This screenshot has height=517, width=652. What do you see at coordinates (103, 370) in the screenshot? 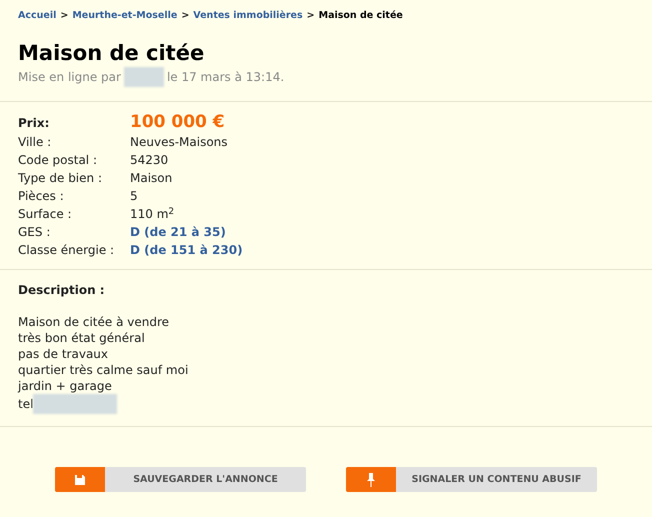
I see `description-line: quartier très calme sauf moi` at bounding box center [103, 370].